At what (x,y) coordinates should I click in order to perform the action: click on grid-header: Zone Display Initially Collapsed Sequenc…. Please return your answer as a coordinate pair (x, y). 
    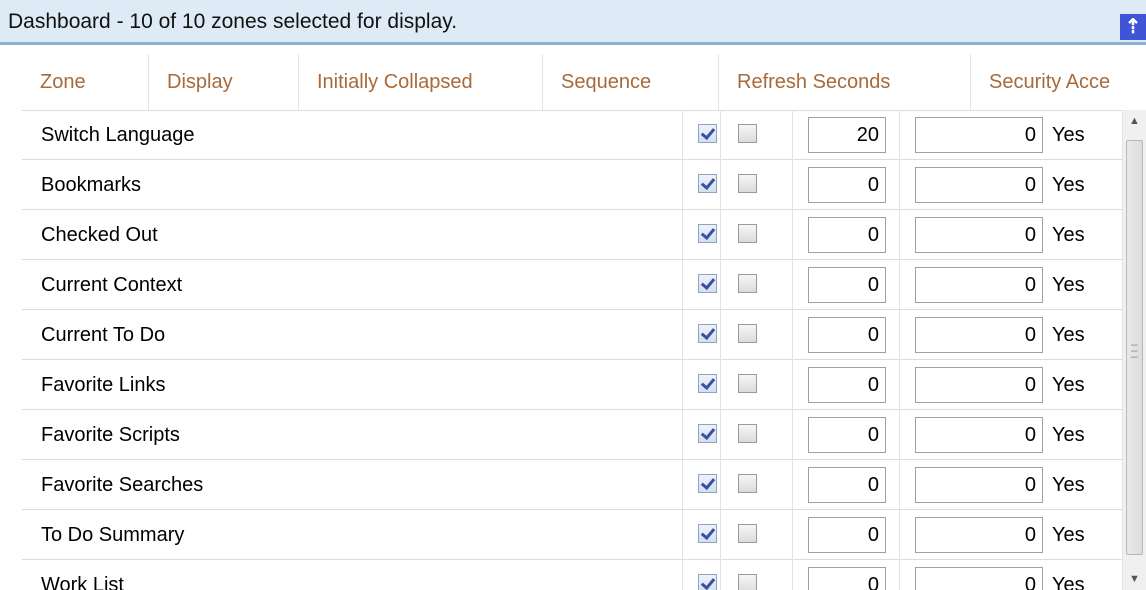
    Looking at the image, I should click on (584, 82).